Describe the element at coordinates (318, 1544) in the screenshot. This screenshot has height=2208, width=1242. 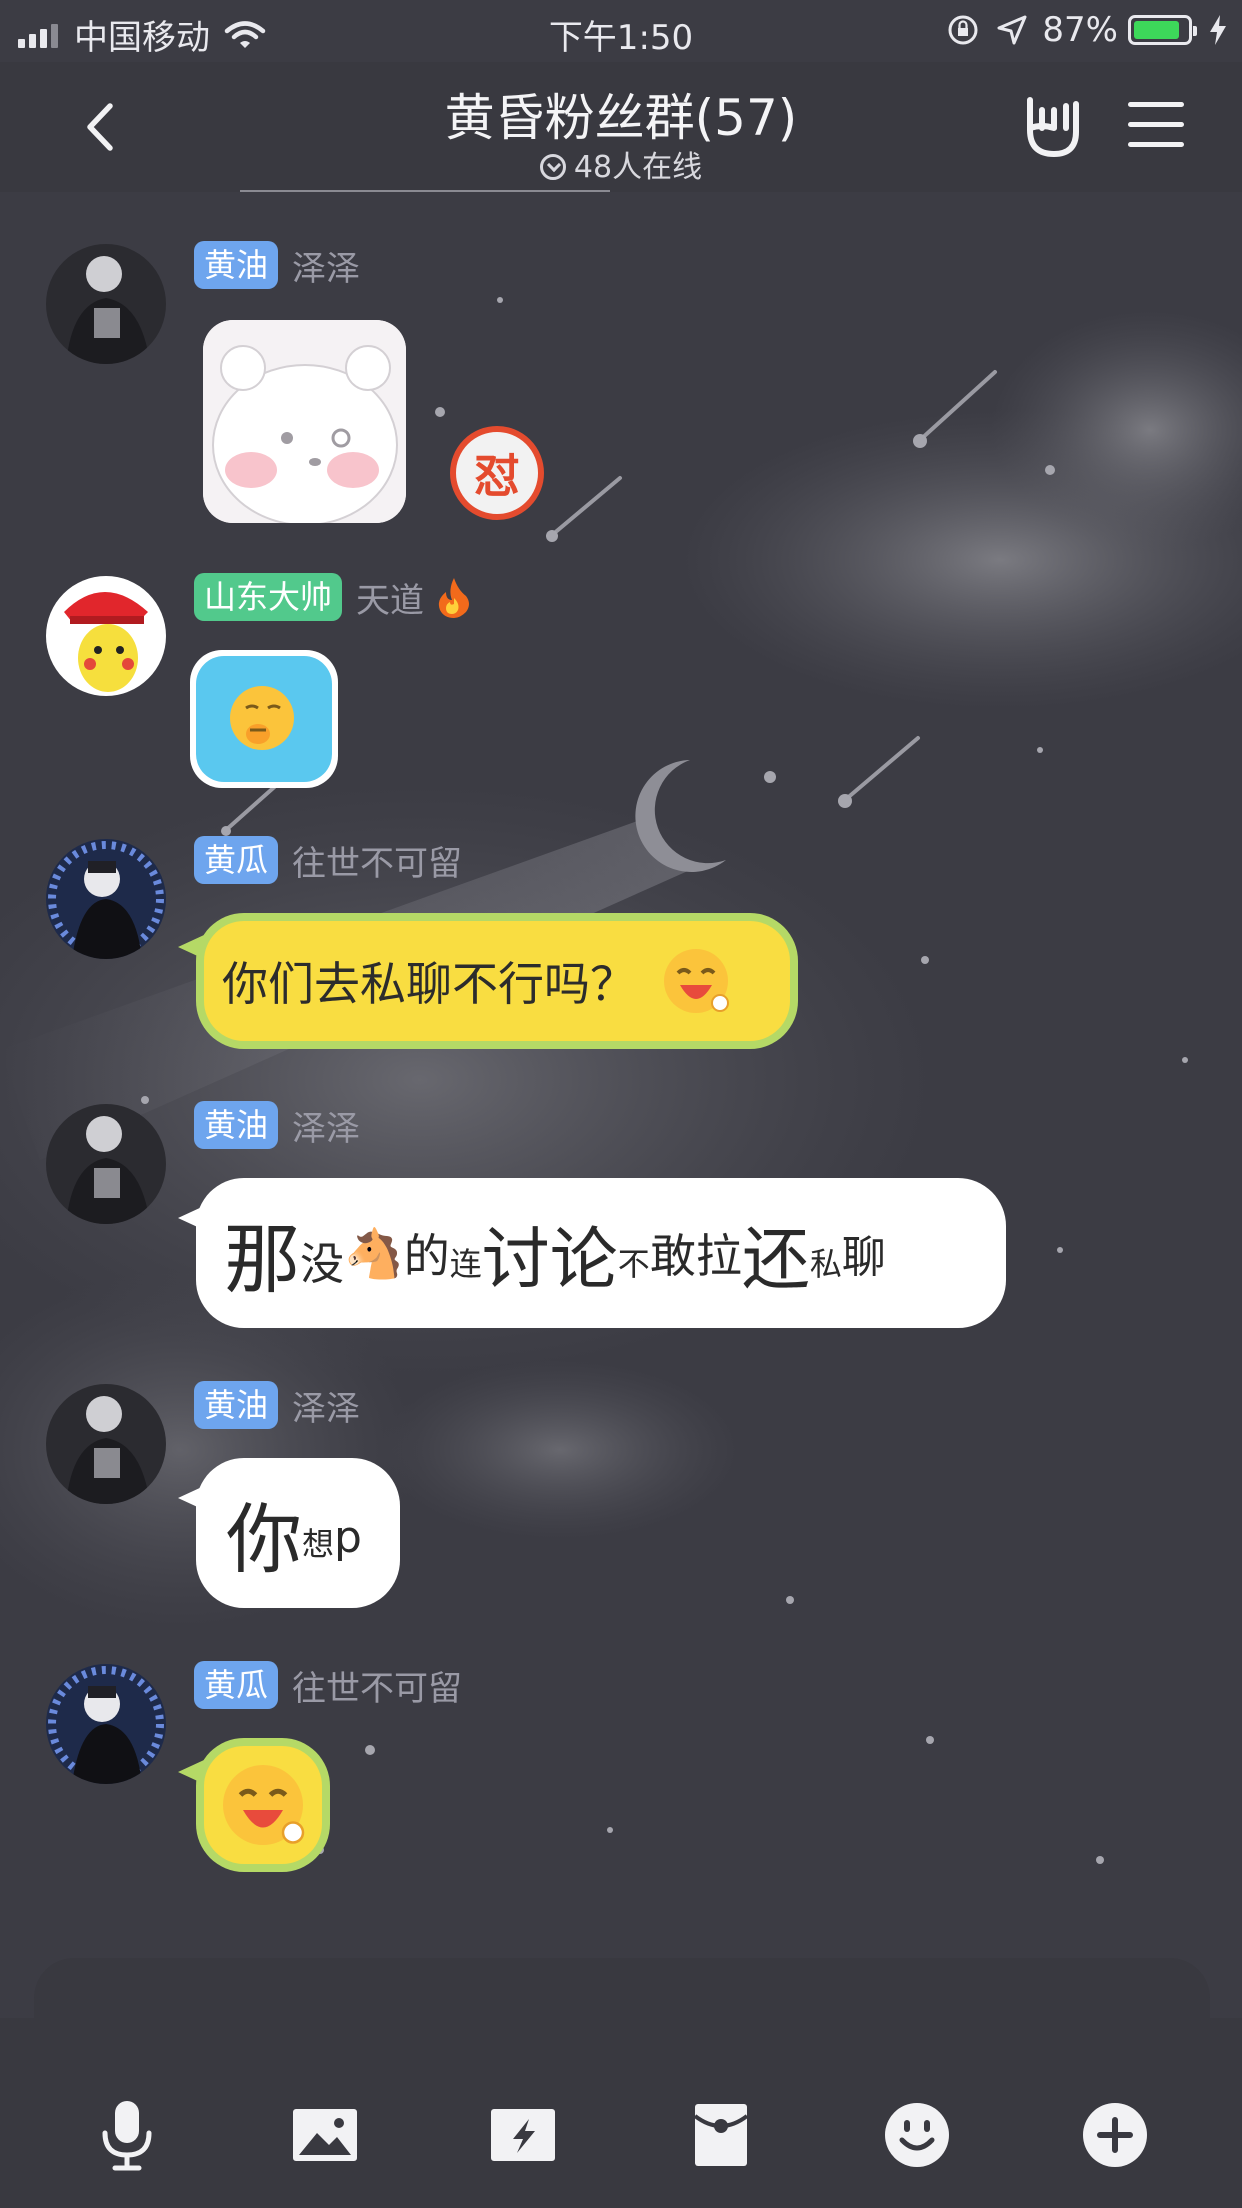
I see `message-text-segment: 想` at that location.